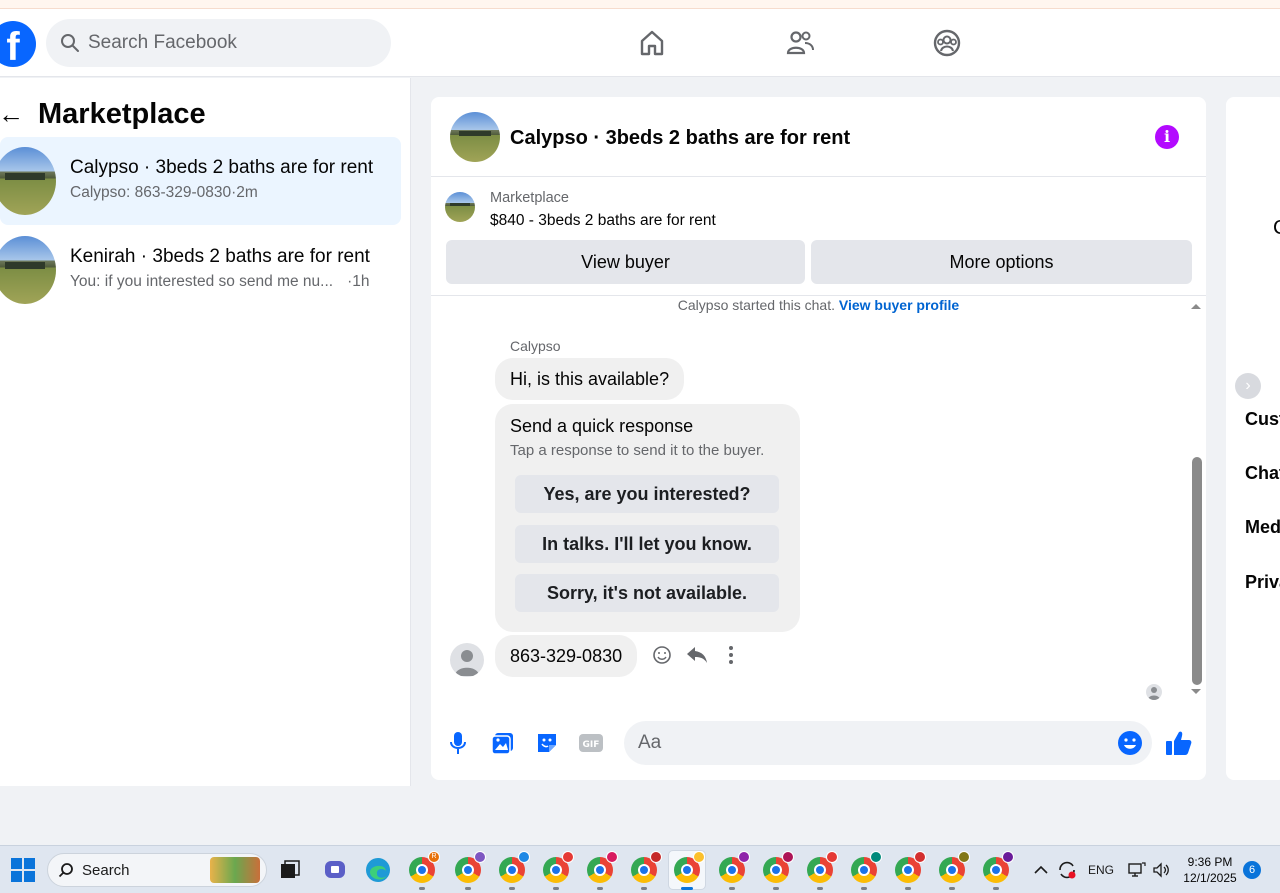  I want to click on voice-clip-button, so click(458, 743).